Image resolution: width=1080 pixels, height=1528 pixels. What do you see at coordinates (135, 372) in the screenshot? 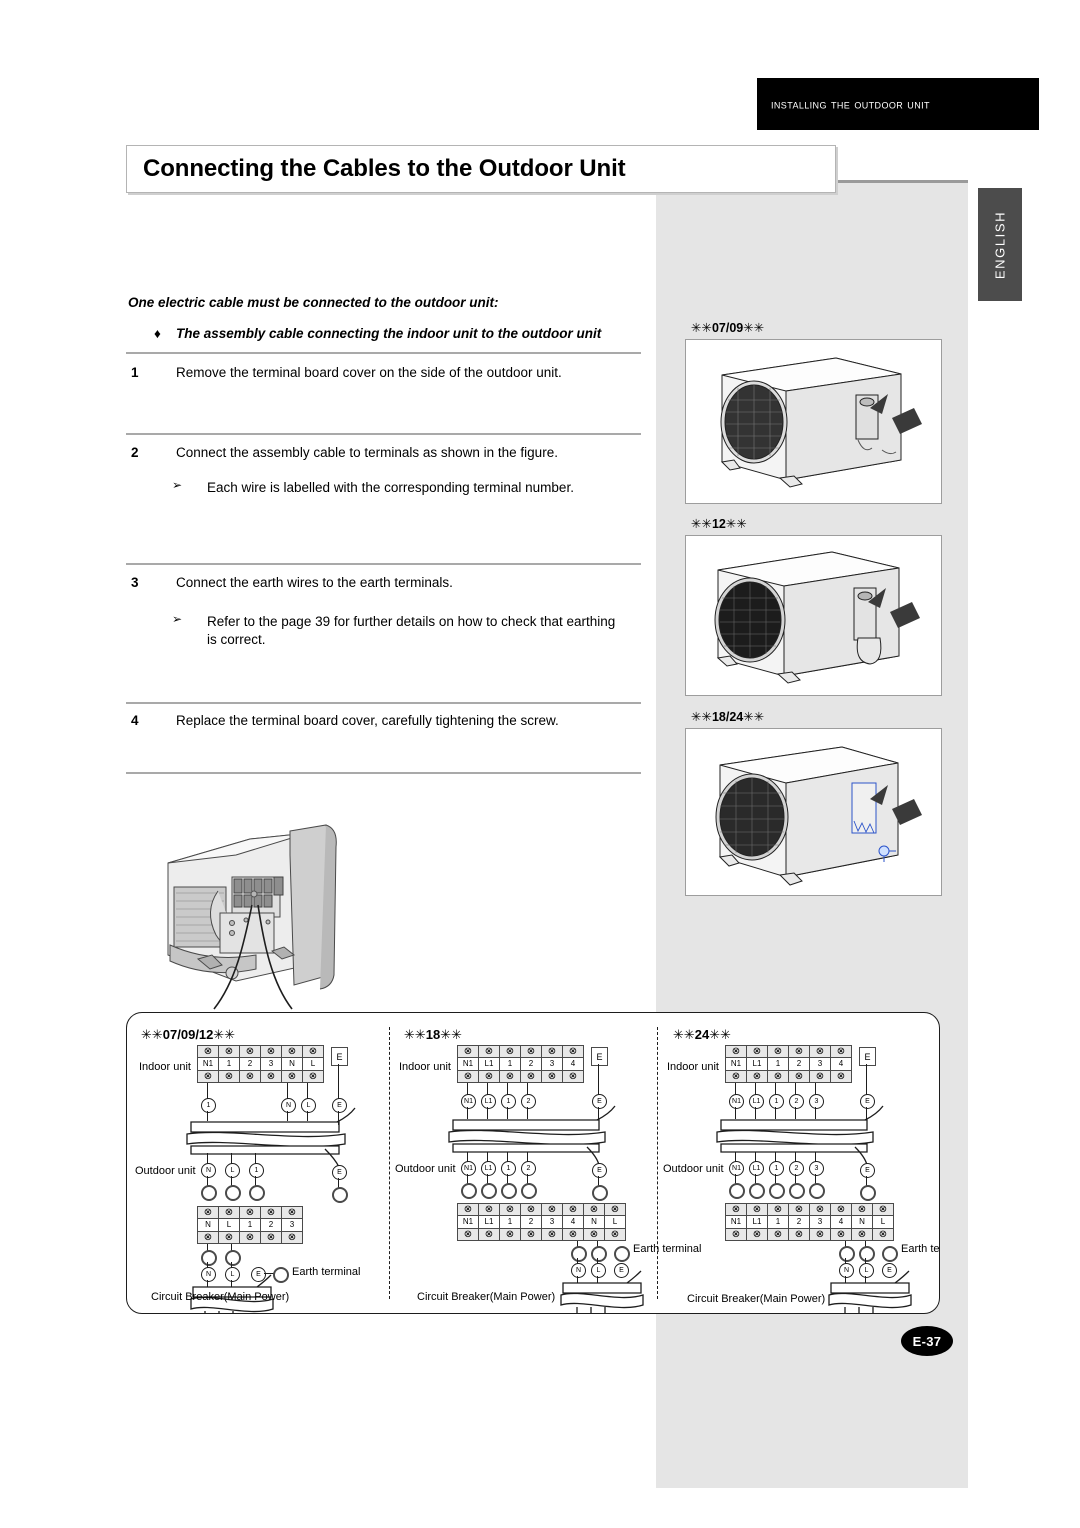
I see `step-1-number: 1` at bounding box center [135, 372].